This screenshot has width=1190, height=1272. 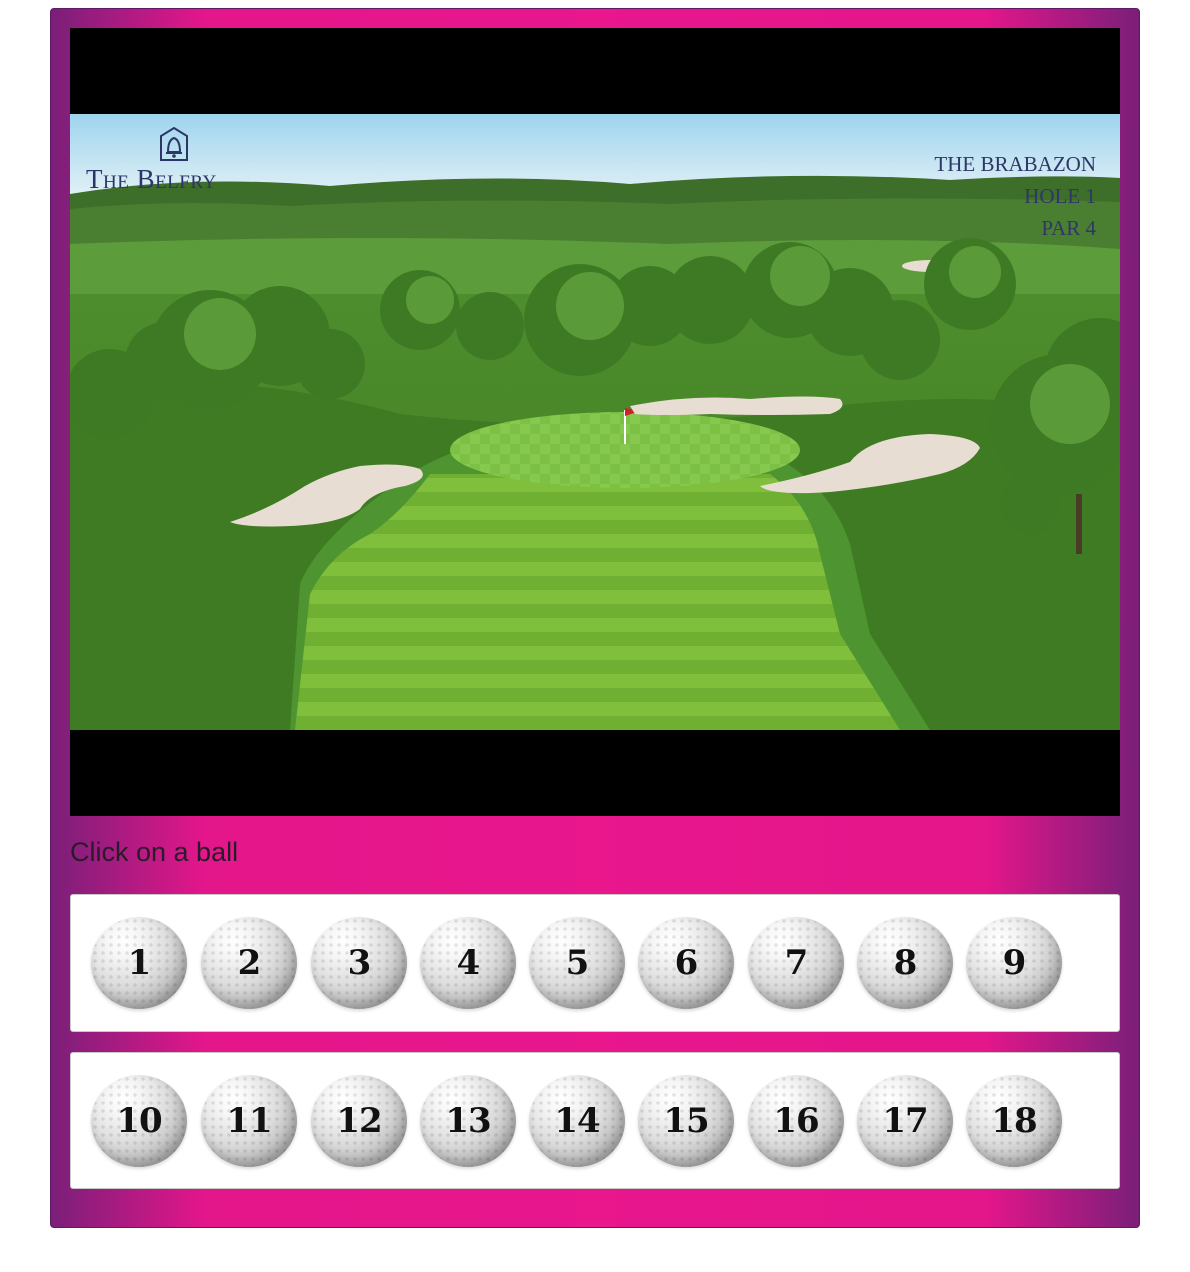 I want to click on hole-ball-3: 3, so click(x=359, y=963).